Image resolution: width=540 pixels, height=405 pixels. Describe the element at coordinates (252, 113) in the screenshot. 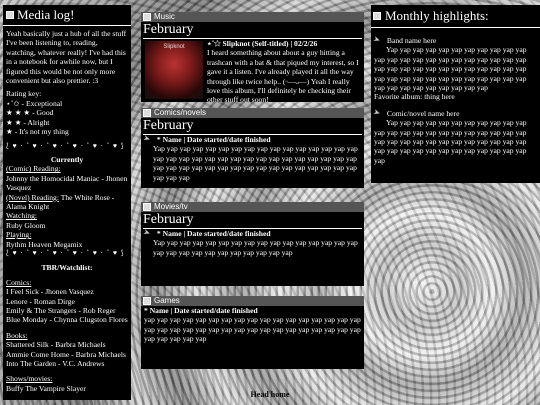

I see `comics-titlebar: Comics/novels` at that location.